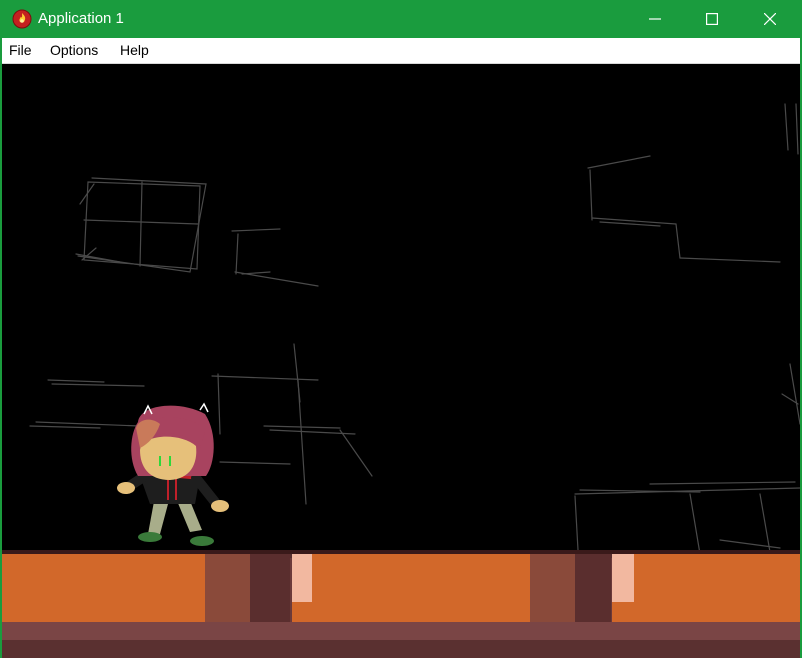 This screenshot has width=802, height=658. What do you see at coordinates (22, 19) in the screenshot?
I see `app-flame-icon` at bounding box center [22, 19].